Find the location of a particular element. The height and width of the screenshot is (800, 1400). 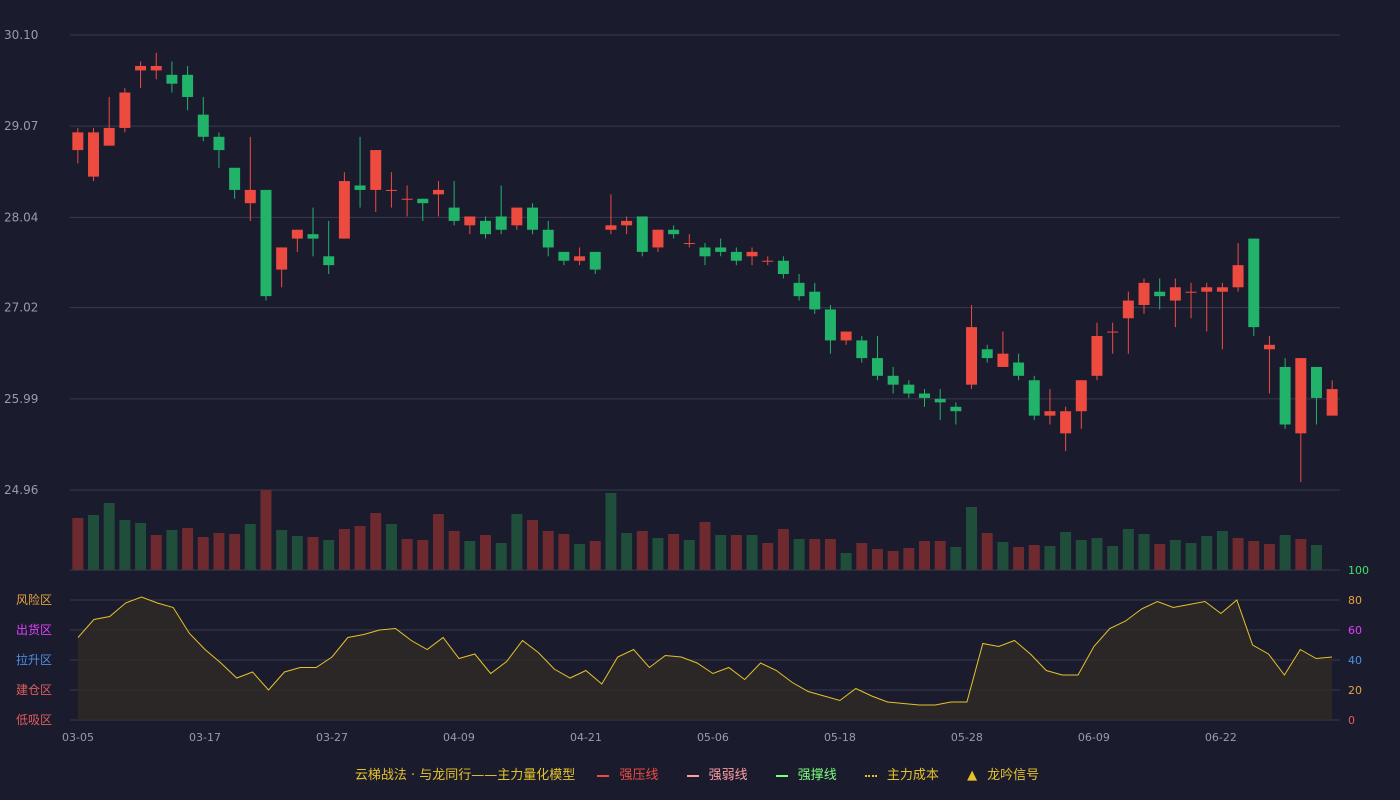

indicator-tick-label: 0 is located at coordinates (1351, 720).